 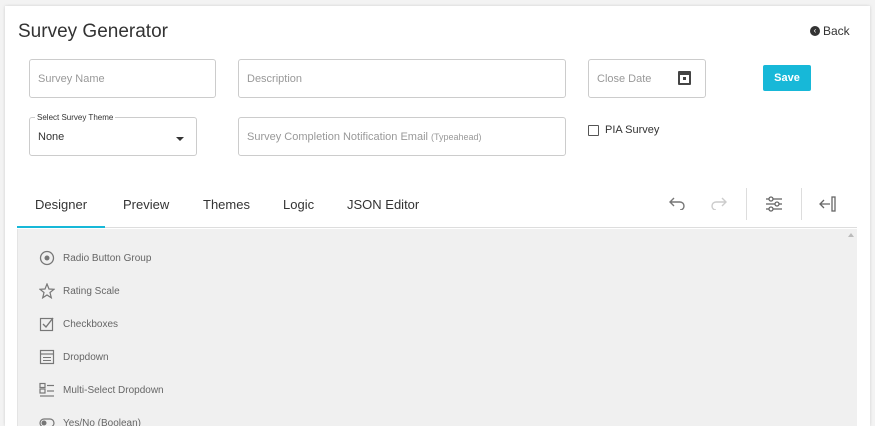 I want to click on toolbox-item-checkboxes: Checkboxes, so click(x=78, y=324).